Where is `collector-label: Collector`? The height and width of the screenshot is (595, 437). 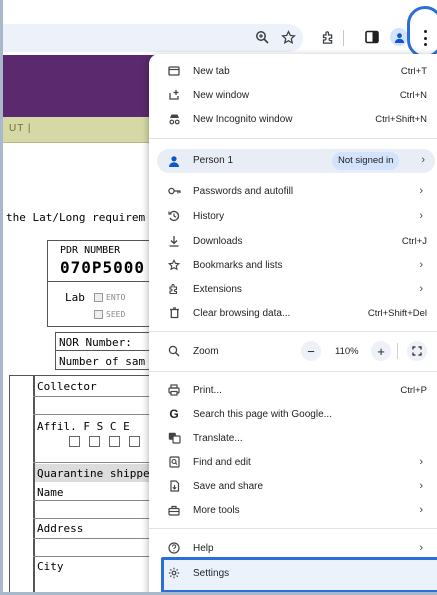
collector-label: Collector is located at coordinates (67, 386).